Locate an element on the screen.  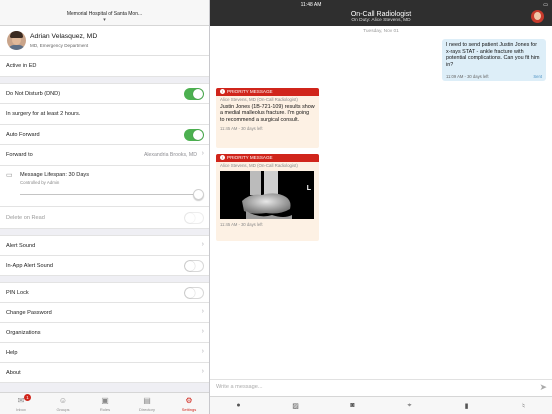
tab-label: Directory is located at coordinates (146, 409).